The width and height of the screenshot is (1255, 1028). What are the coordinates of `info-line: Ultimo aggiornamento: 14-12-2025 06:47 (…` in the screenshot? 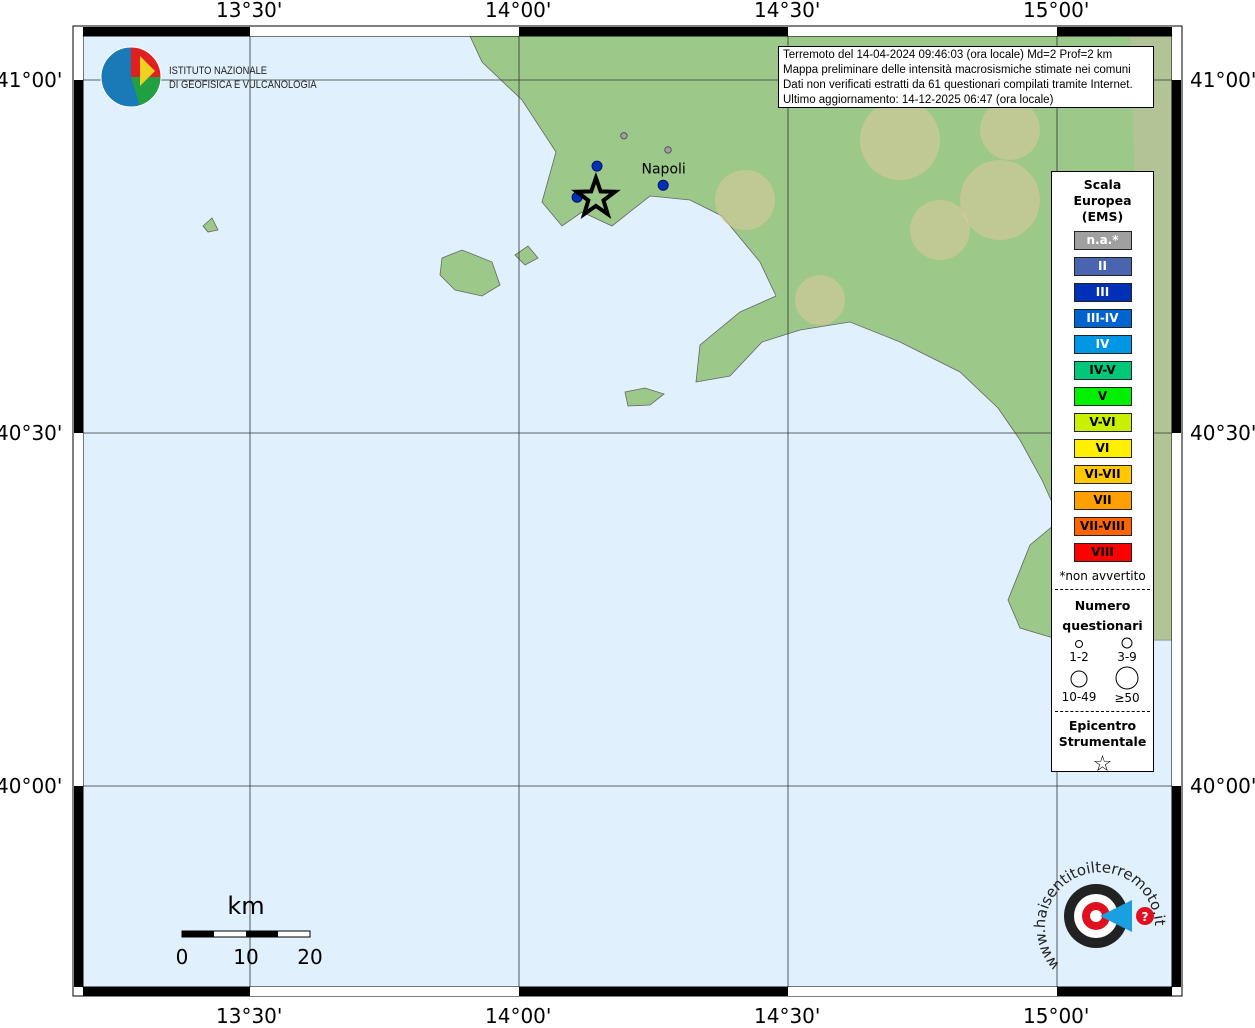 It's located at (918, 100).